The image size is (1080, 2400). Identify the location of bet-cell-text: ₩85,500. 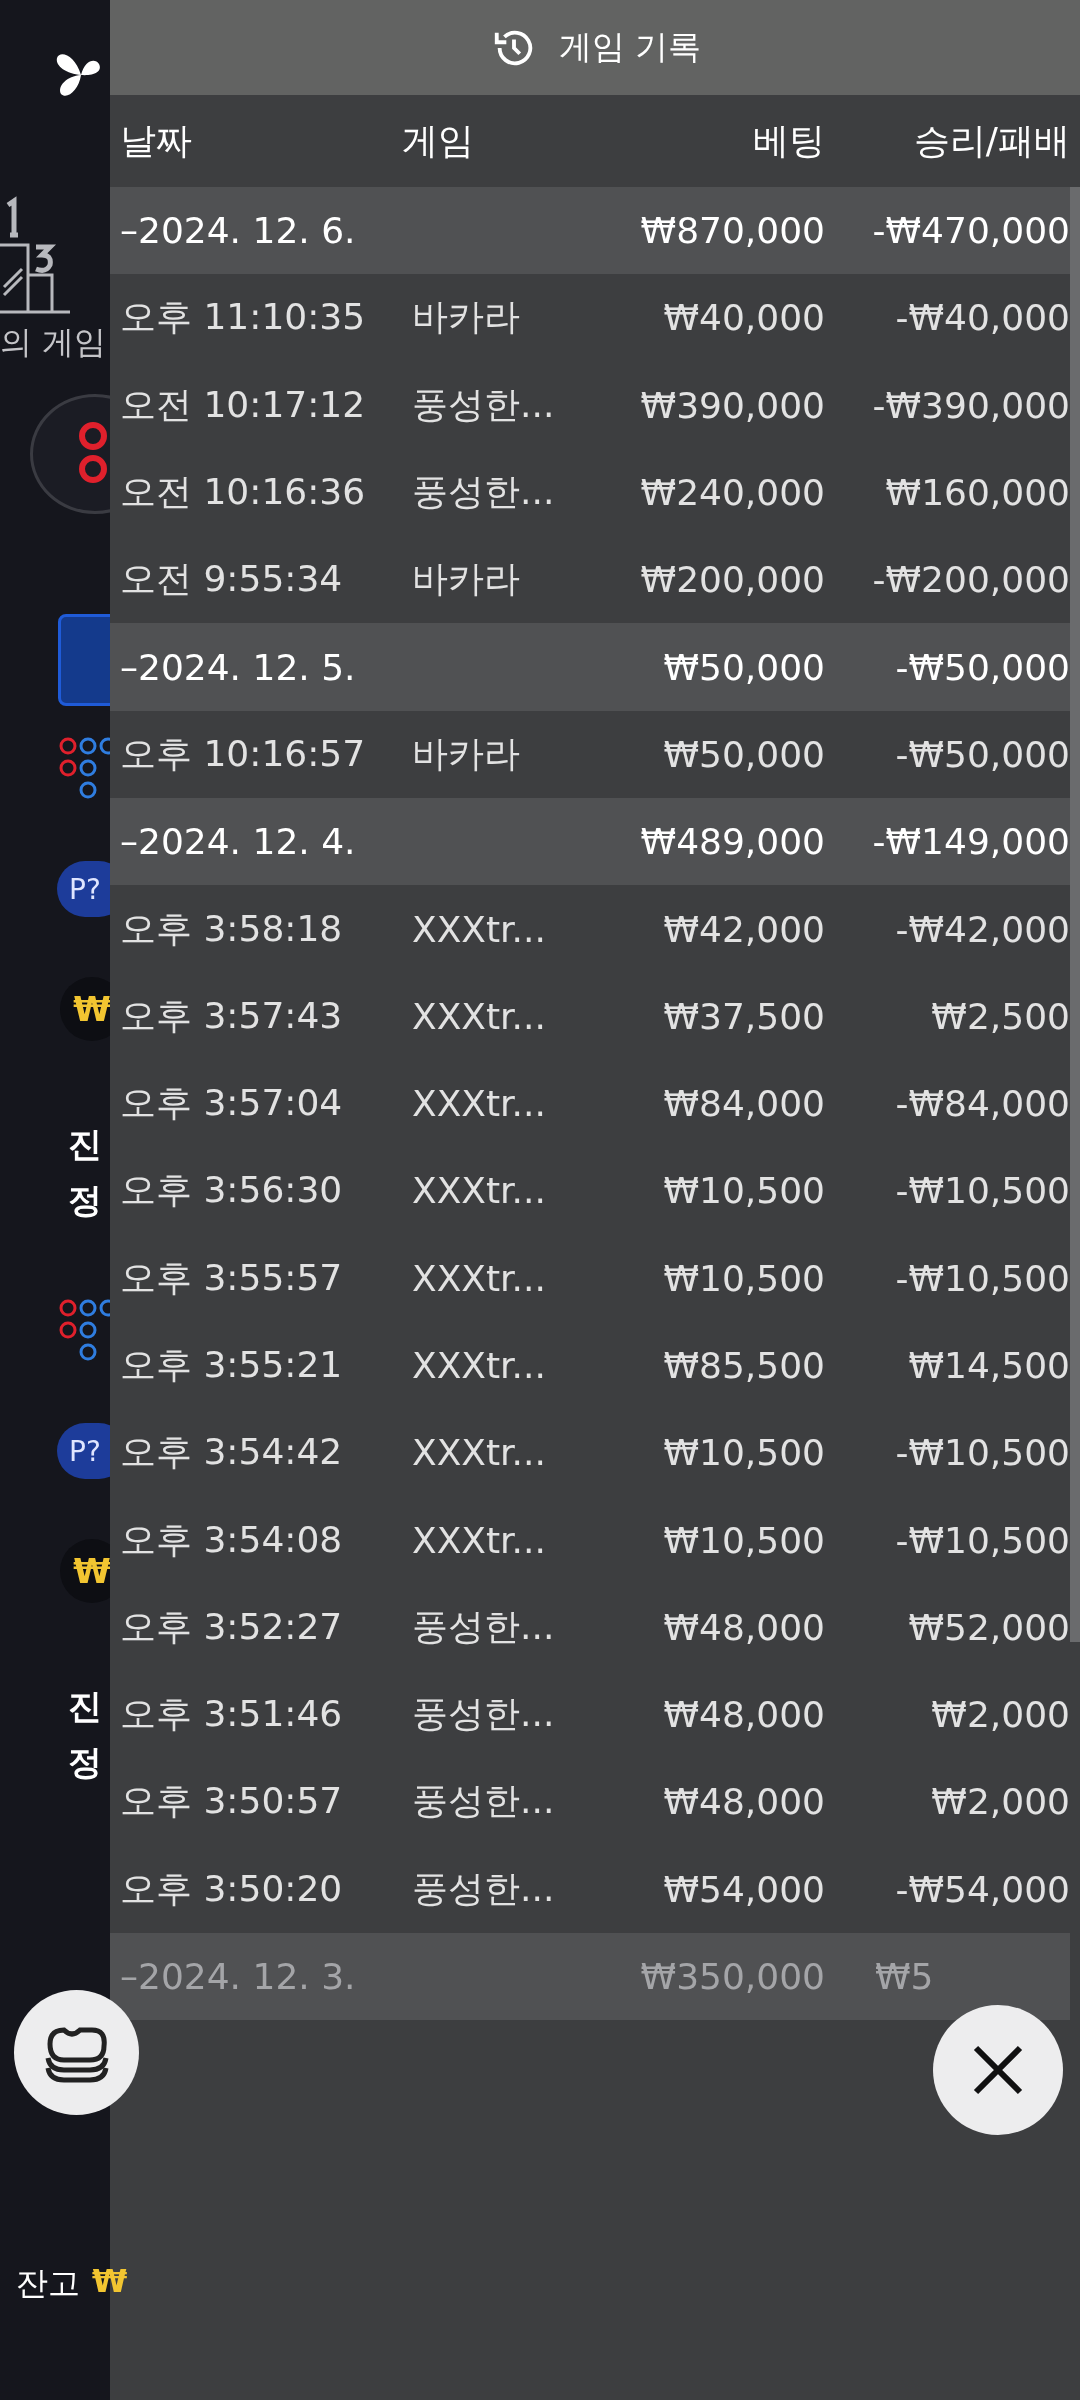
(743, 1365).